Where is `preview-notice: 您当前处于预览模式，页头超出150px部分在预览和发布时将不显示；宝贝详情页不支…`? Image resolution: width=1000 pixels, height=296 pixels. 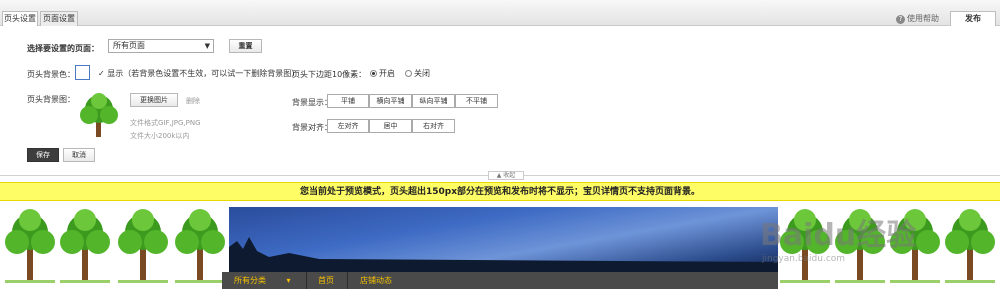 preview-notice: 您当前处于预览模式，页头超出150px部分在预览和发布时将不显示；宝贝详情页不支… is located at coordinates (500, 191).